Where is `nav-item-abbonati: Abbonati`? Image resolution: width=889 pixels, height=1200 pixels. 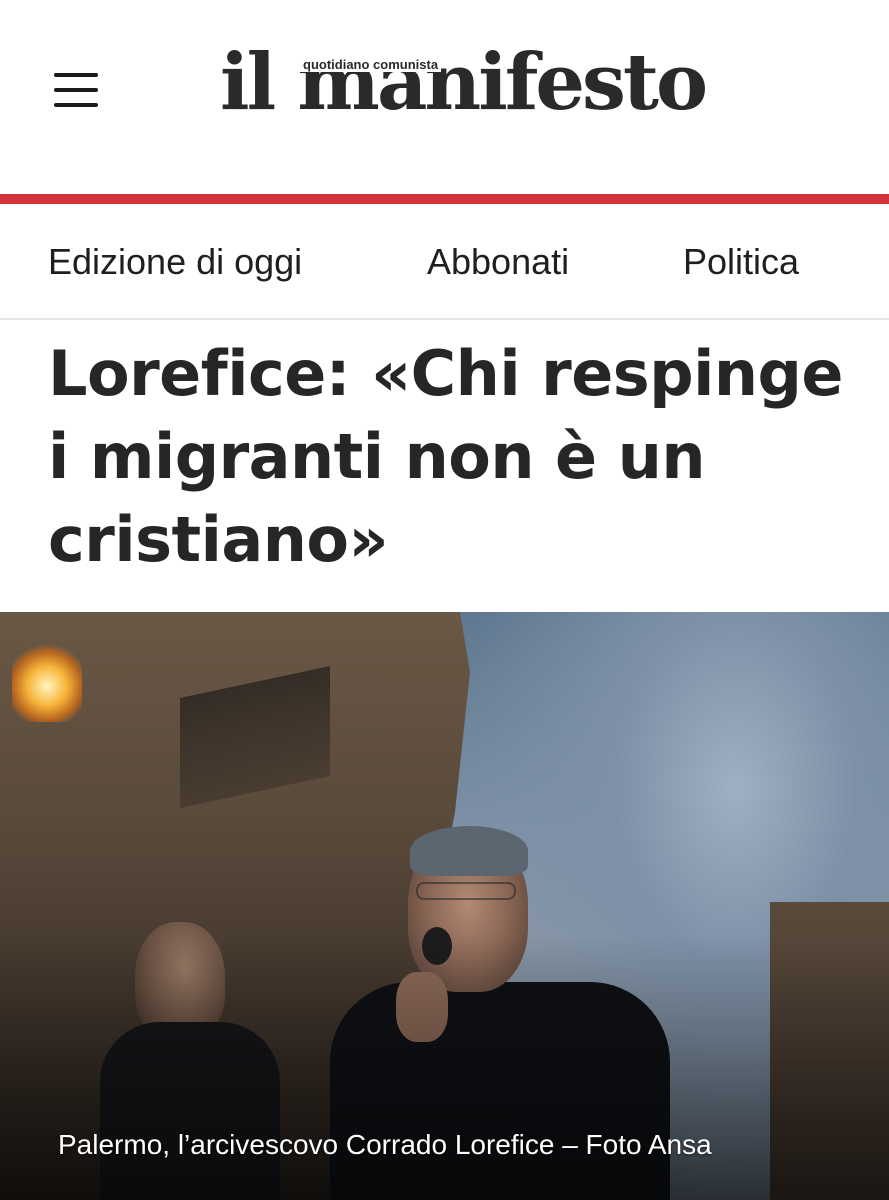 nav-item-abbonati: Abbonati is located at coordinates (498, 262).